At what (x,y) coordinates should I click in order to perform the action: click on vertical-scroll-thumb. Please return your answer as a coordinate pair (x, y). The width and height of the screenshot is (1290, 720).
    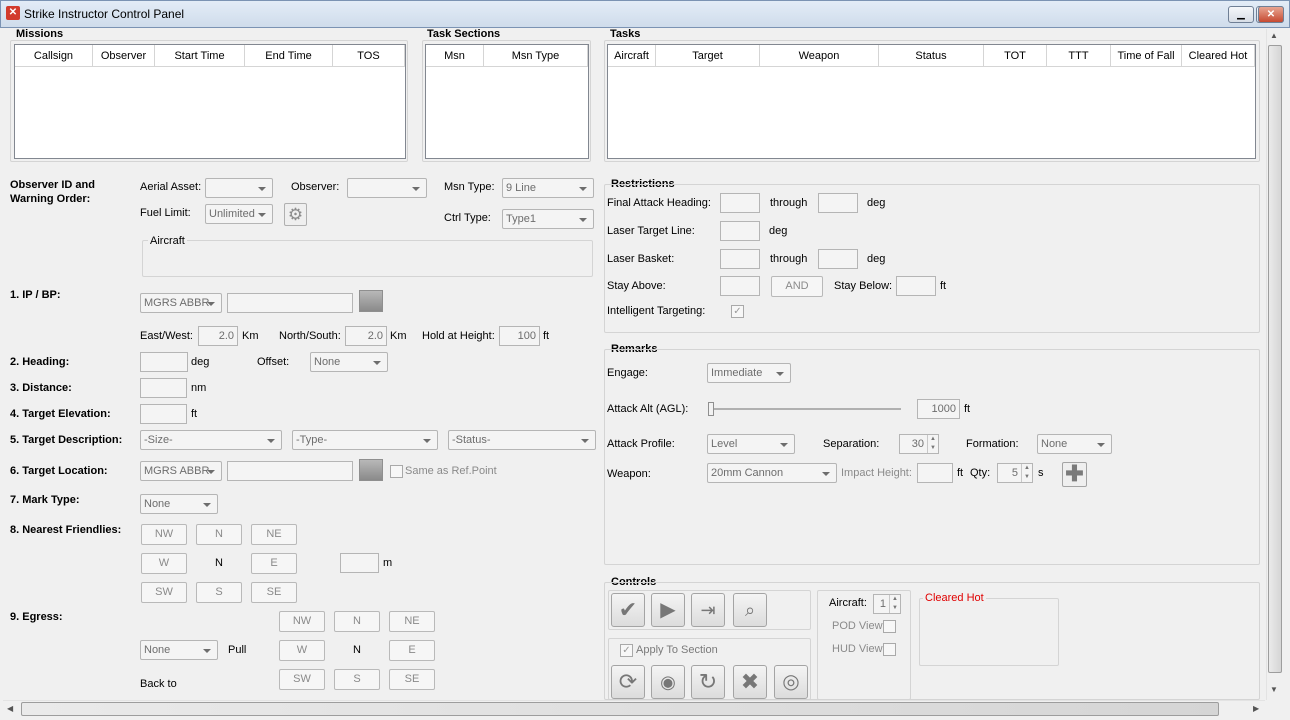
    Looking at the image, I should click on (1275, 359).